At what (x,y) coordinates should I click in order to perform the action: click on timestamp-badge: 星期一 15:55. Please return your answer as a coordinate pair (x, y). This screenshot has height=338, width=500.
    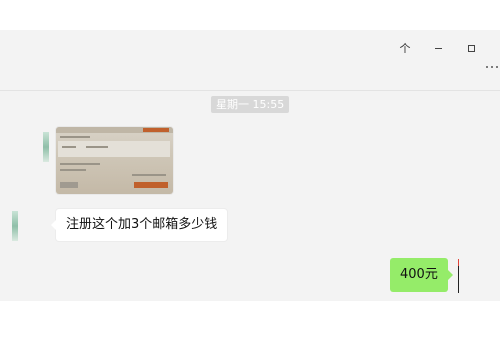
    Looking at the image, I should click on (250, 104).